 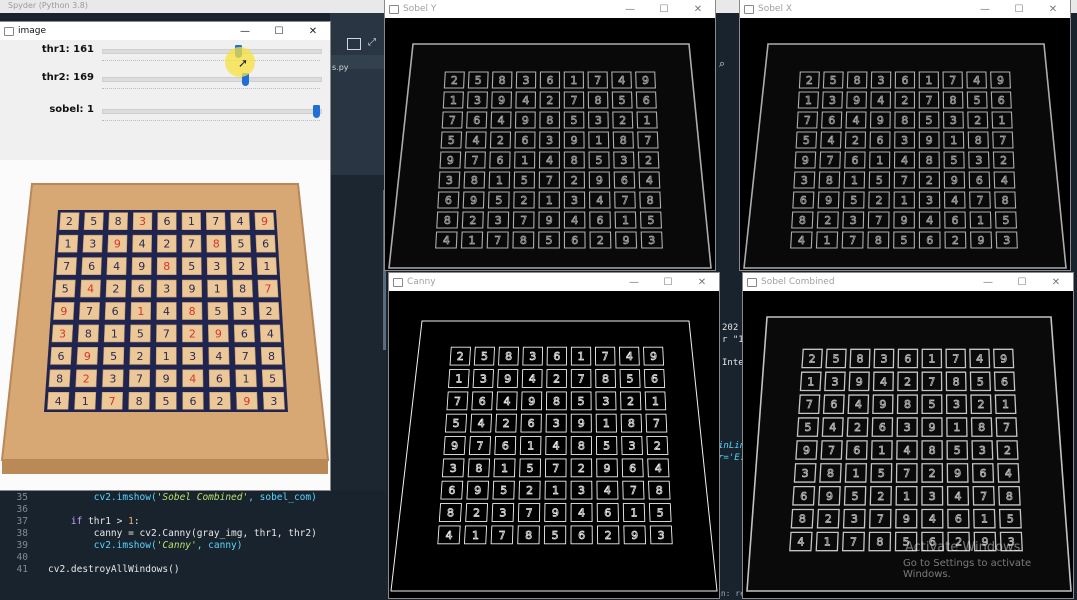 I want to click on canny-window-titlebar: Canny — ☐ ✕, so click(x=554, y=282).